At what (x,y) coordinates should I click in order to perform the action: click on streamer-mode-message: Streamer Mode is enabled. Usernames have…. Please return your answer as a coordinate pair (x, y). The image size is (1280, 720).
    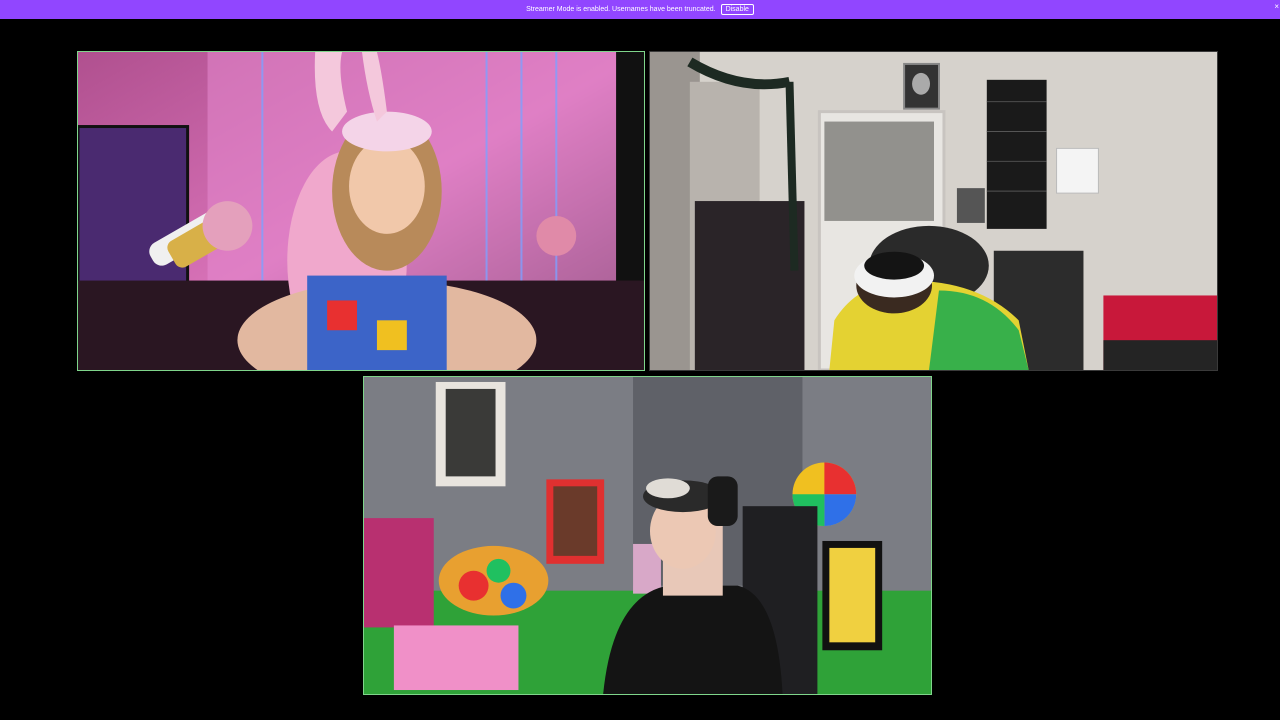
    Looking at the image, I should click on (621, 9).